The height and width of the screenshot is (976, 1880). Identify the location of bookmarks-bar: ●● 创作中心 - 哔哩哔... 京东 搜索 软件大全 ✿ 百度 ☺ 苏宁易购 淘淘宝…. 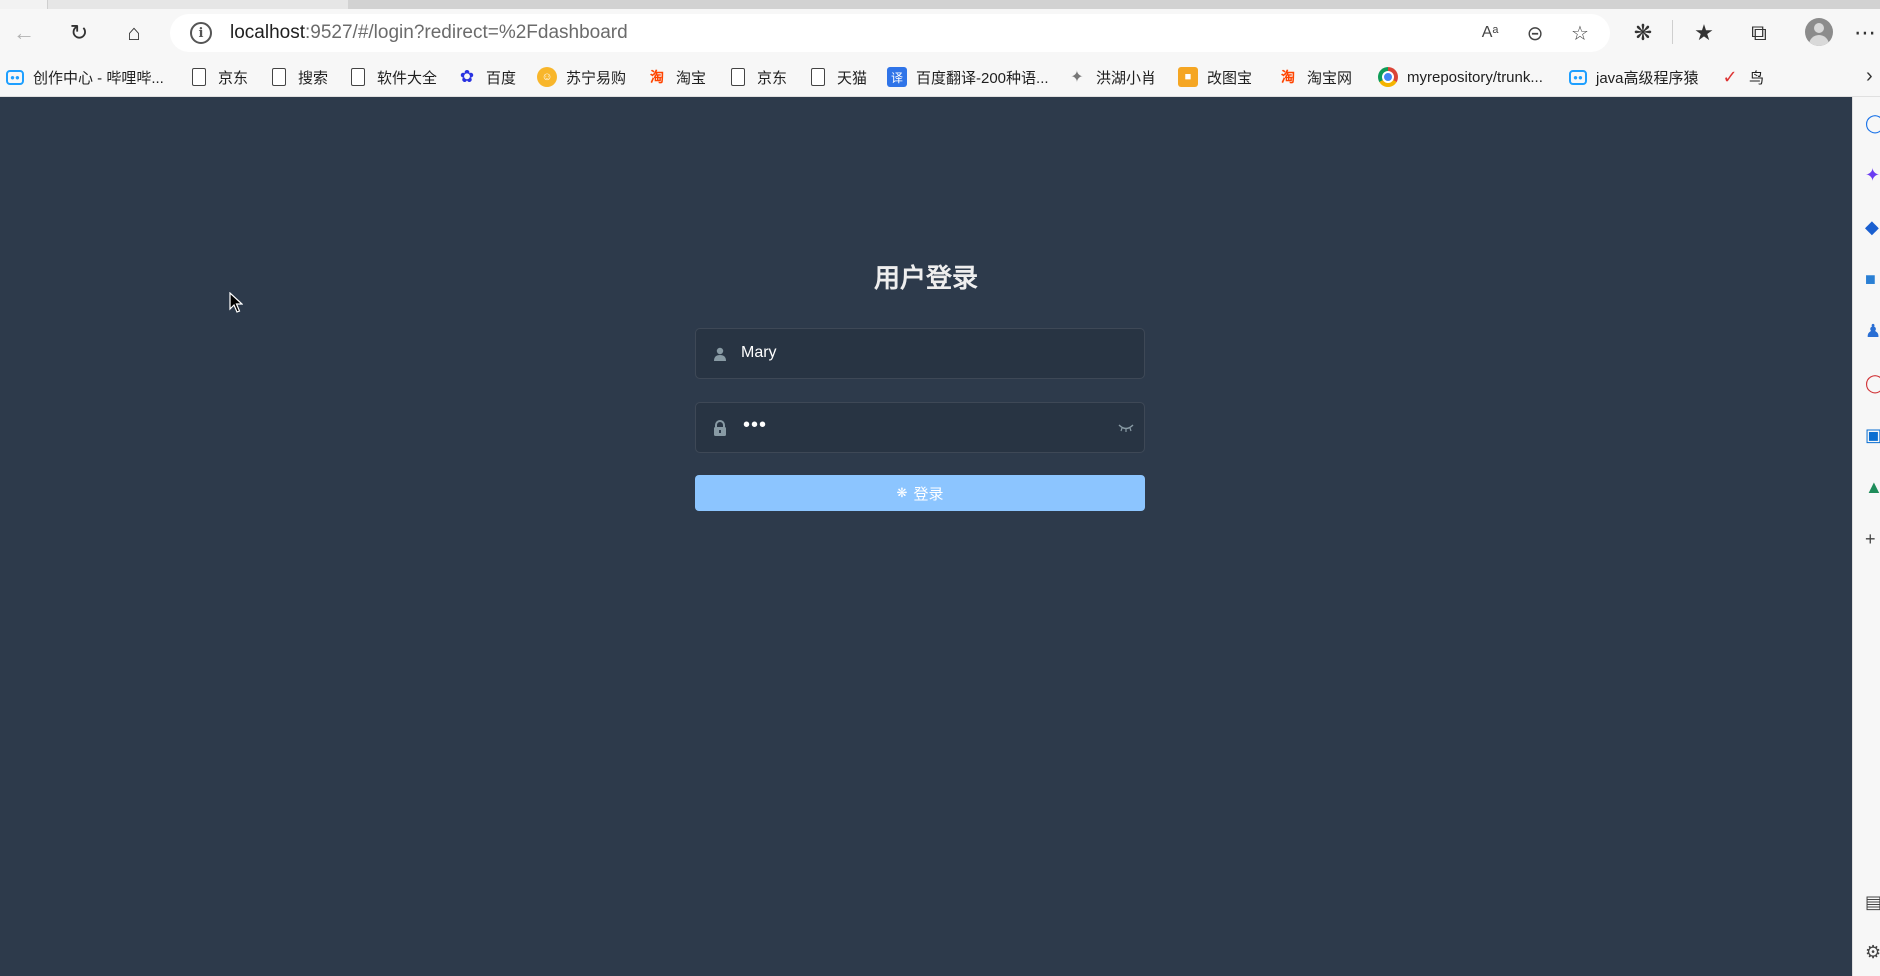
(940, 76).